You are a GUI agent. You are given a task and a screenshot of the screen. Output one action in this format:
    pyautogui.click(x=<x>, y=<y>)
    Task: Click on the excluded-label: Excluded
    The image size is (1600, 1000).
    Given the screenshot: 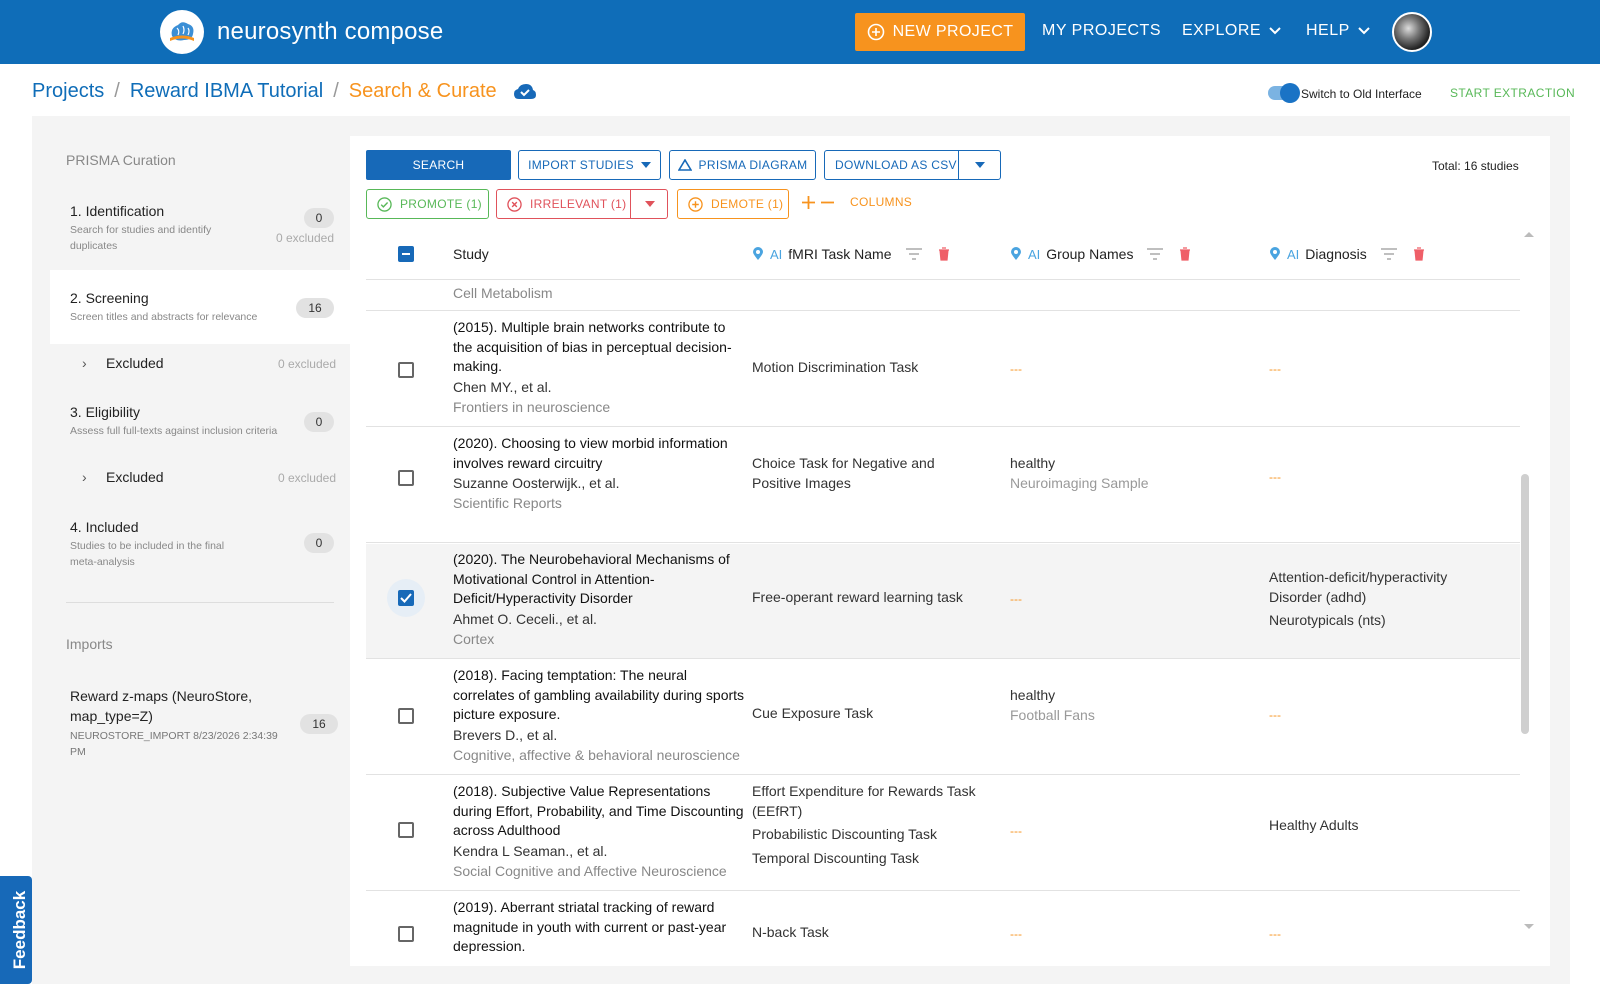 What is the action you would take?
    pyautogui.click(x=135, y=477)
    